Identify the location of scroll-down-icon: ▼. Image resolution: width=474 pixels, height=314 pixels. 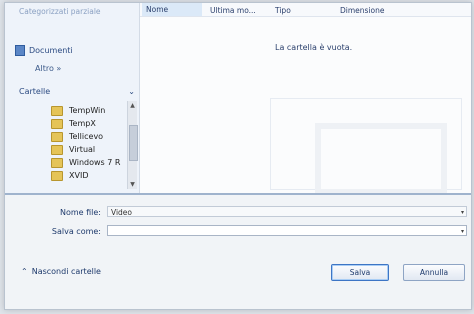
(132, 184).